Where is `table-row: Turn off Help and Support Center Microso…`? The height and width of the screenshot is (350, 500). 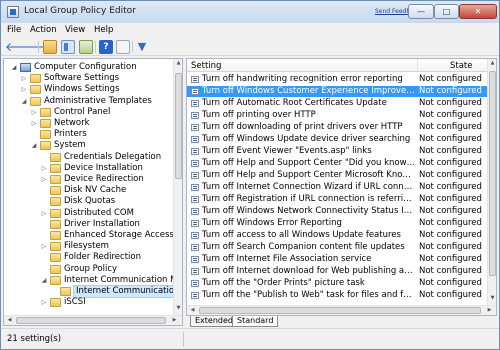
table-row: Turn off Help and Support Center Microso… is located at coordinates (337, 175).